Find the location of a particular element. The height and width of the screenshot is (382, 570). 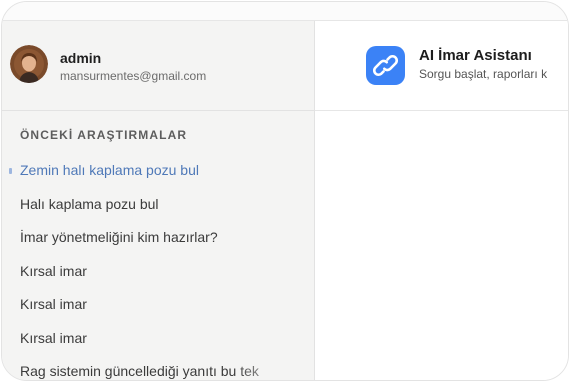

history-item: İmar yönetmeliğini kim hazırlar? is located at coordinates (158, 237).